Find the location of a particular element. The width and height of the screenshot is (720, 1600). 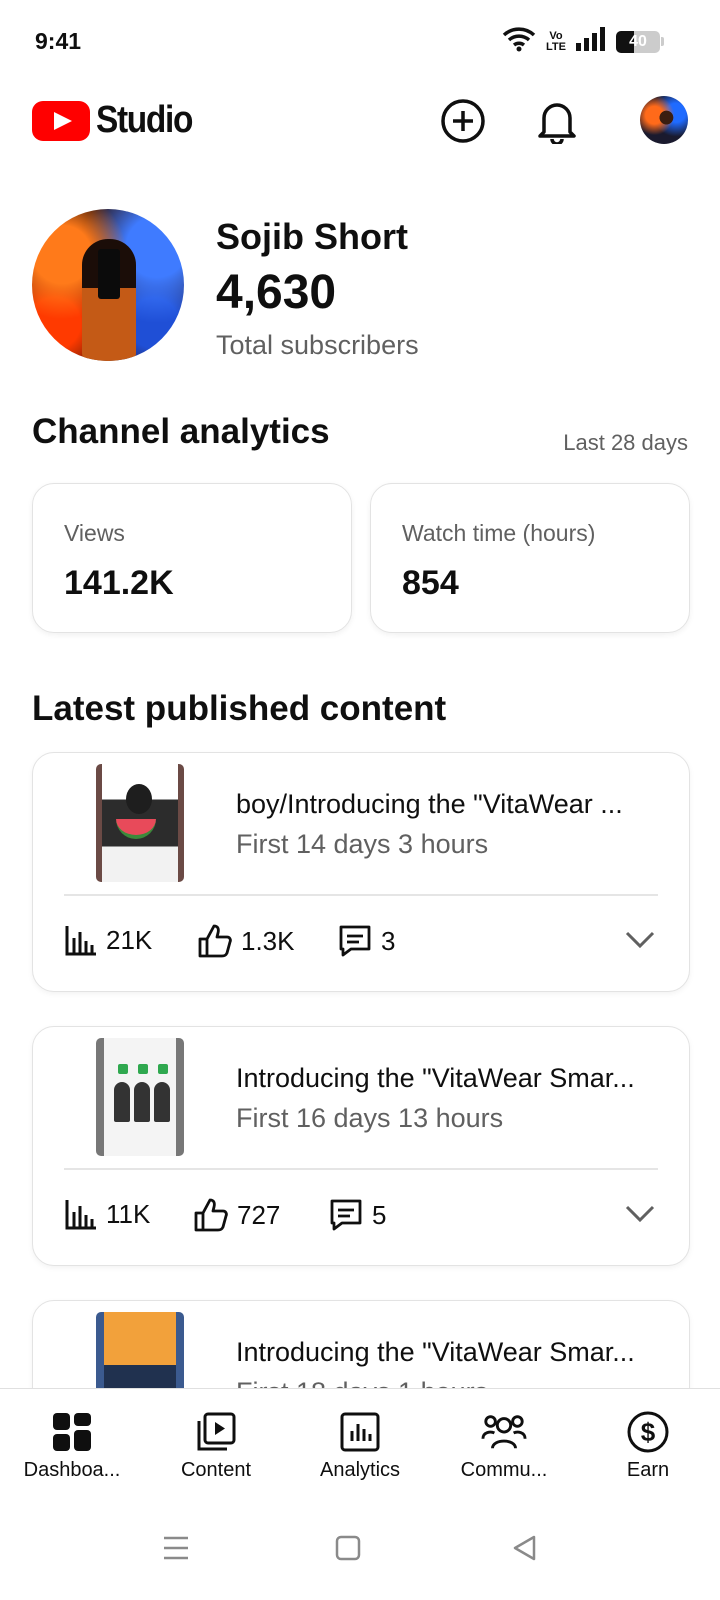

avatar-camera is located at coordinates (109, 274).